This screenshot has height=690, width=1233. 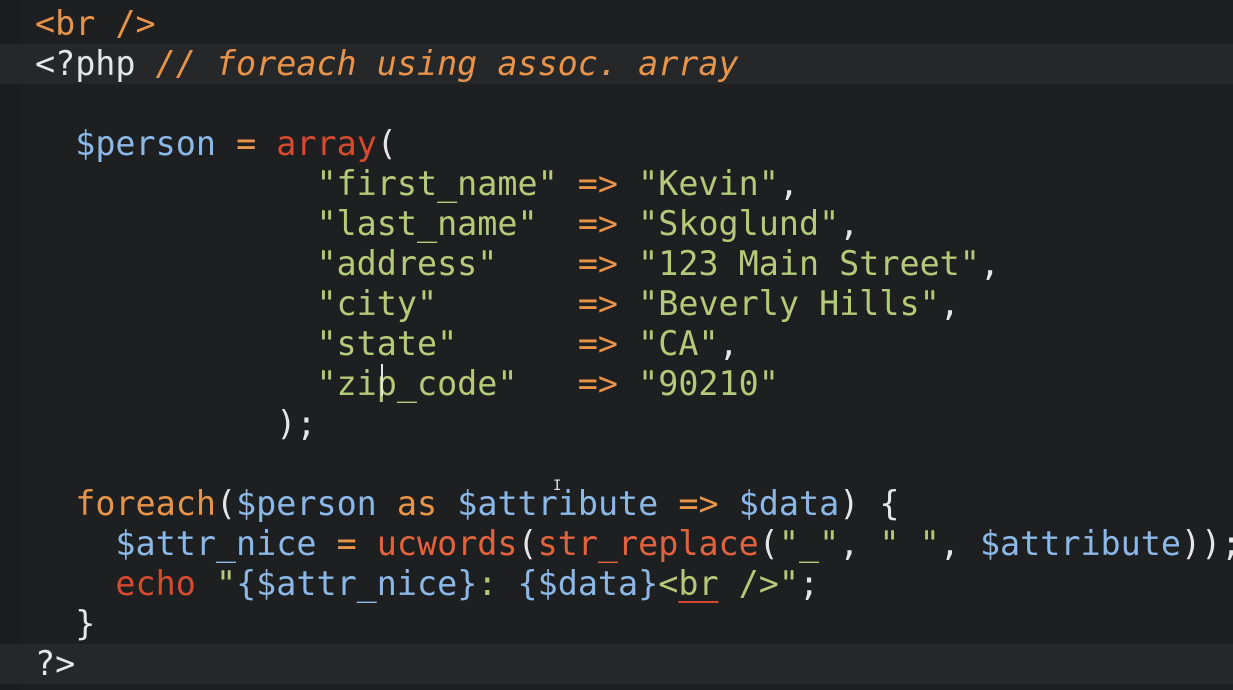 I want to click on code-line-text: "state" => "CA",, so click(x=386, y=344).